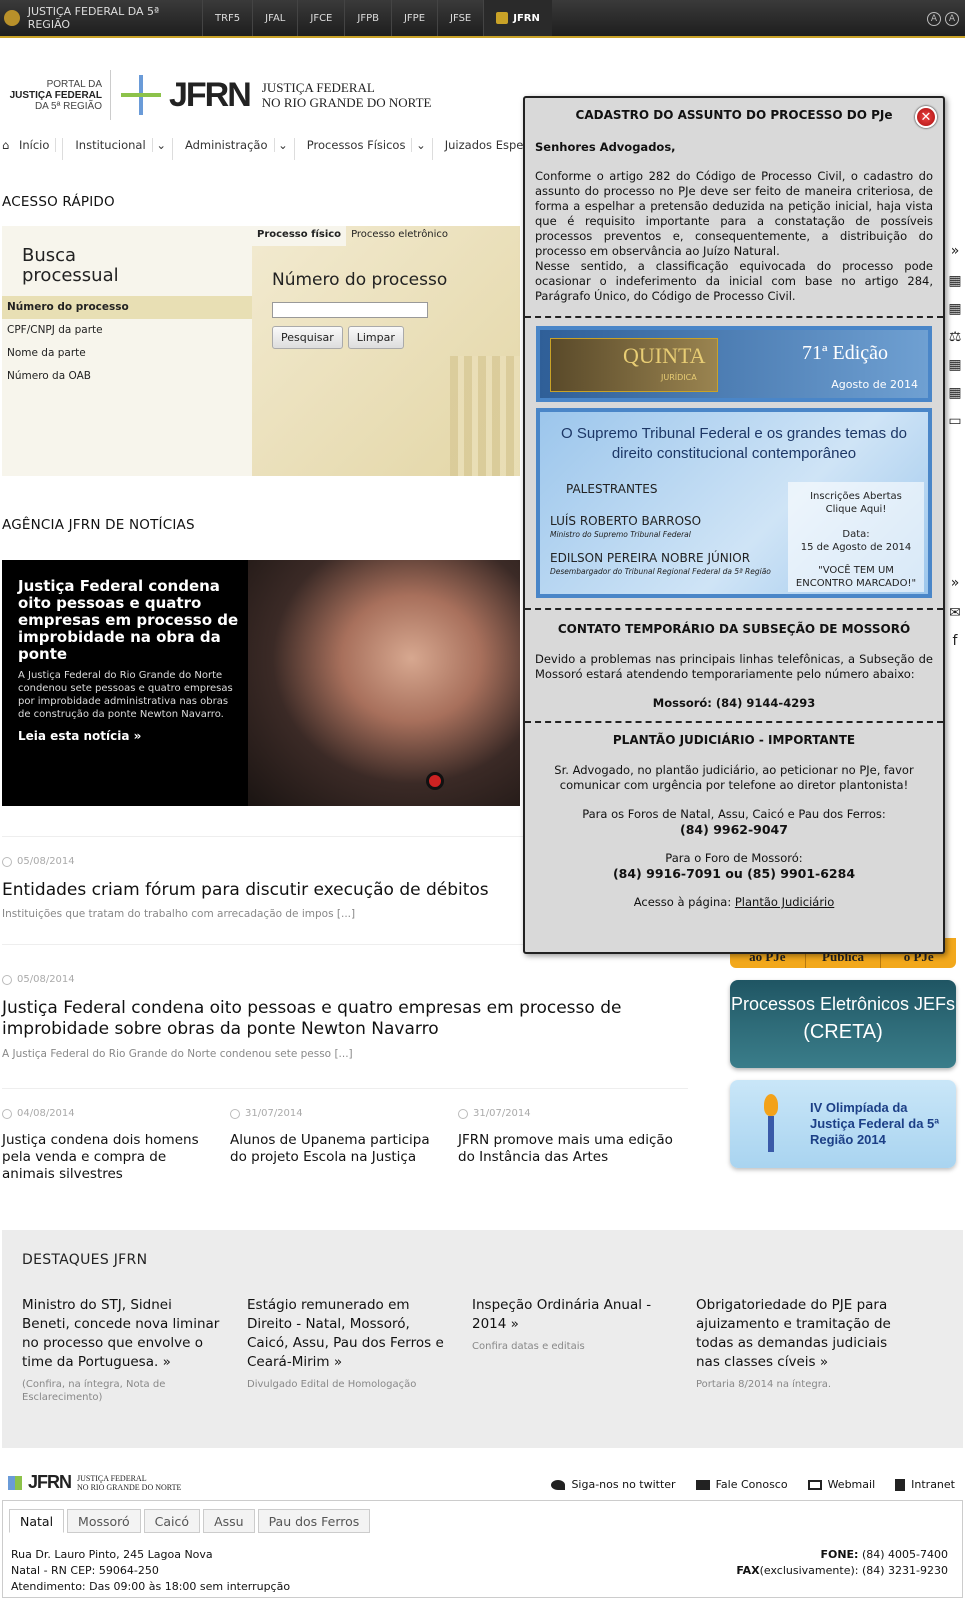  What do you see at coordinates (129, 1482) in the screenshot?
I see `footer-logo-sub: JUSTIÇA FEDERAL NO RIO GRANDE DO NORTE` at bounding box center [129, 1482].